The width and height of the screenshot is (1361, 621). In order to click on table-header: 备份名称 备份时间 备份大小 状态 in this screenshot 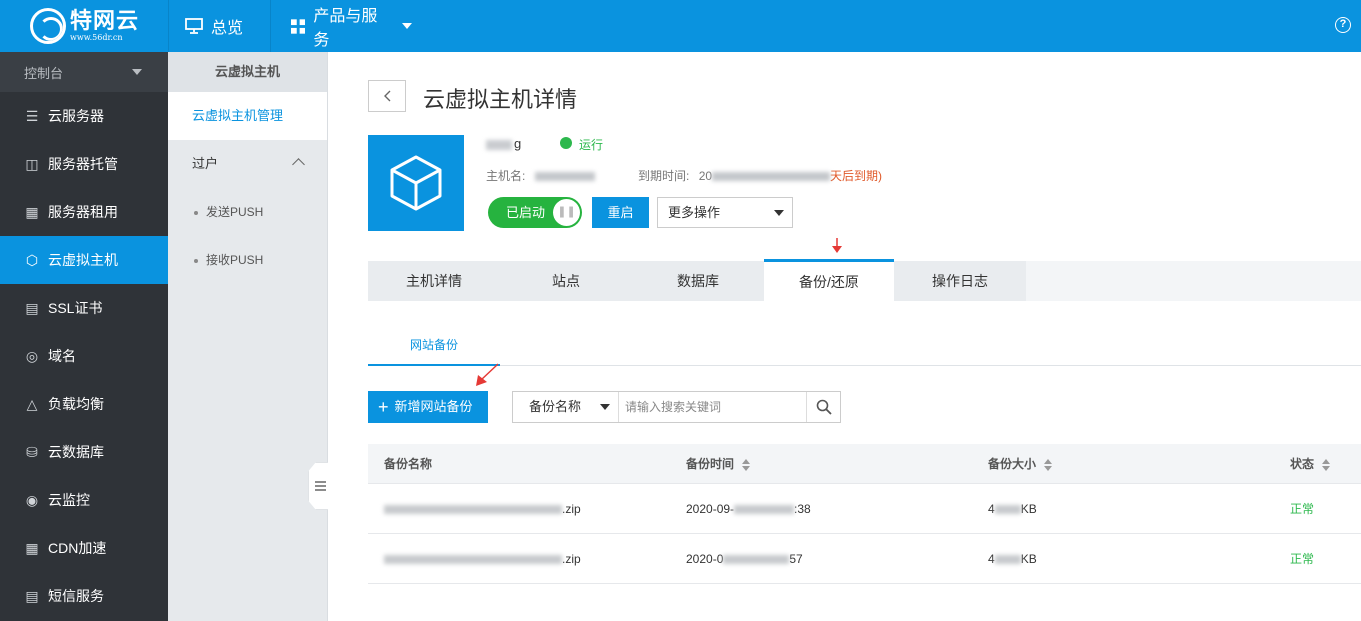, I will do `click(864, 464)`.